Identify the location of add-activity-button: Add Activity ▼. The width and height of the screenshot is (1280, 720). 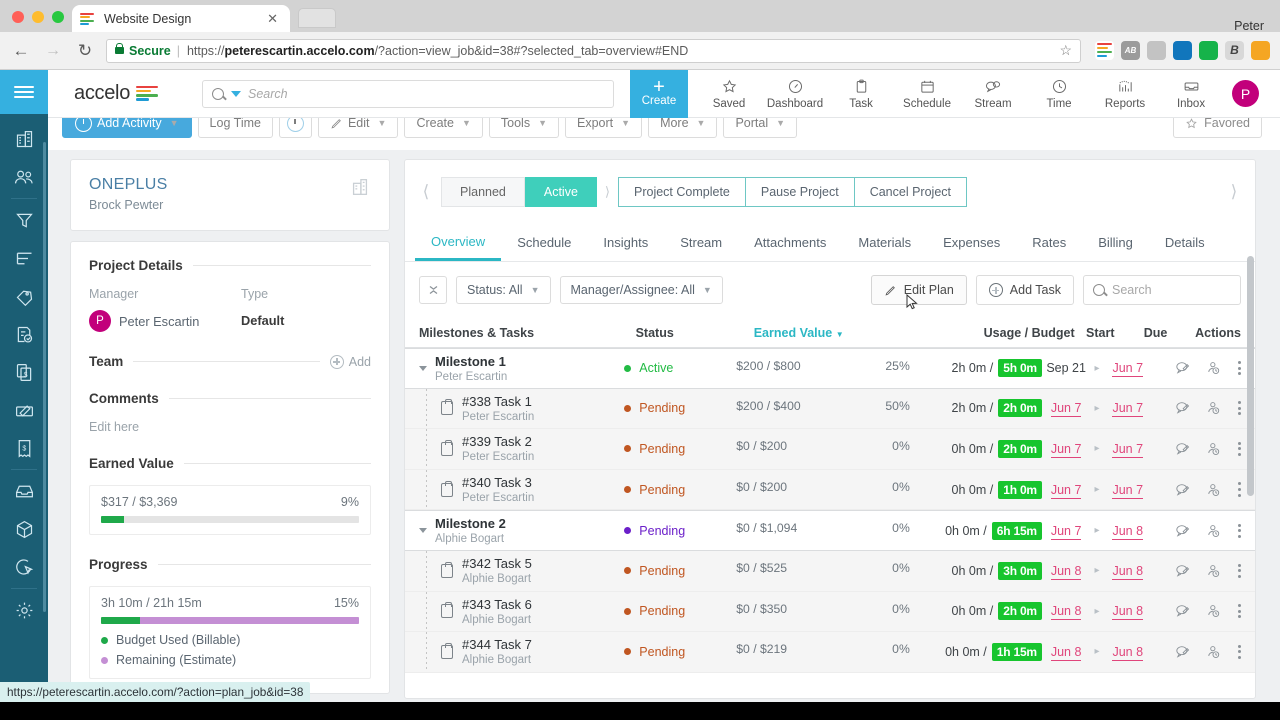
(127, 128).